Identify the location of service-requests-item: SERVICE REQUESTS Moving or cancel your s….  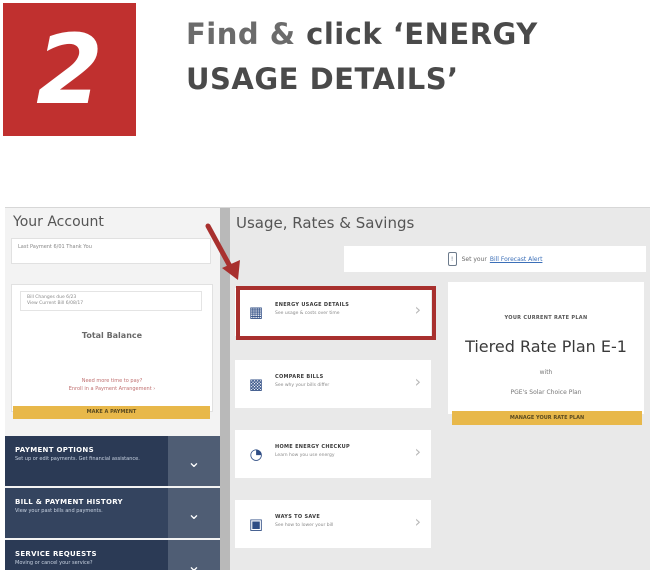
(112, 555).